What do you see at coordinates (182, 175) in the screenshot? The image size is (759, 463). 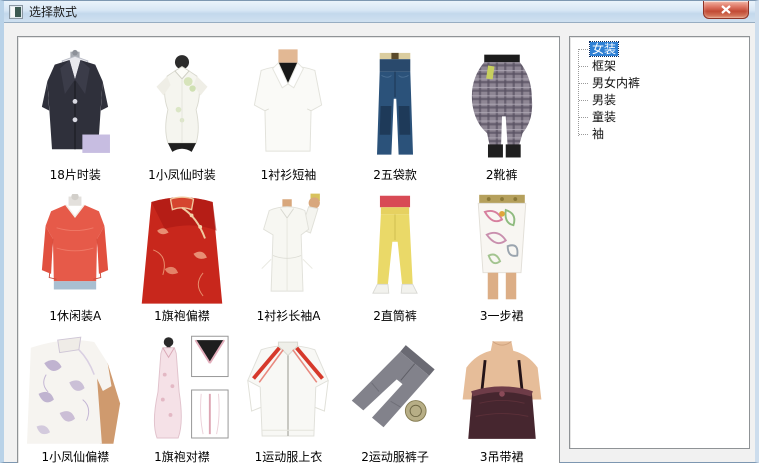 I see `style-label: 1小凤仙时装` at bounding box center [182, 175].